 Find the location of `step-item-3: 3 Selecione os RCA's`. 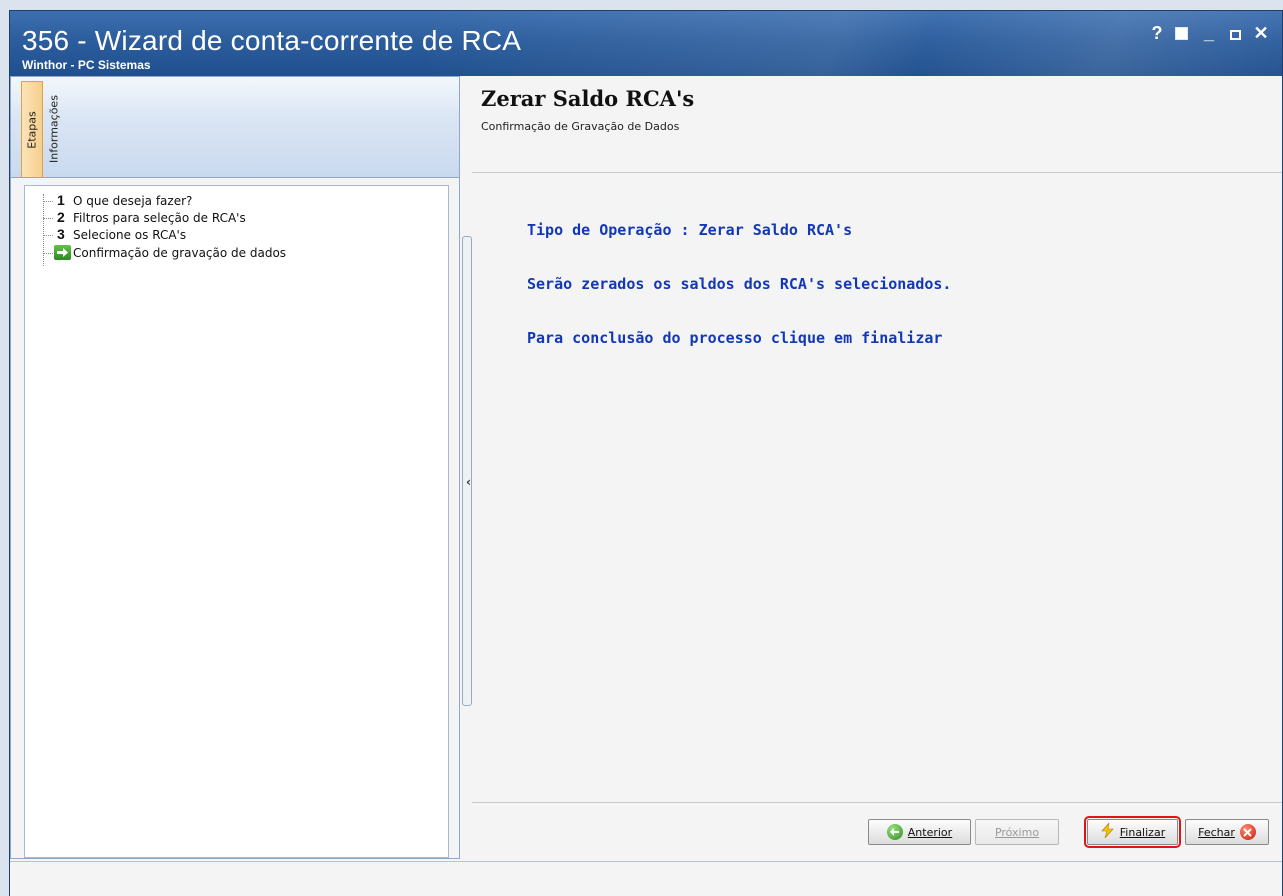

step-item-3: 3 Selecione os RCA's is located at coordinates (235, 235).